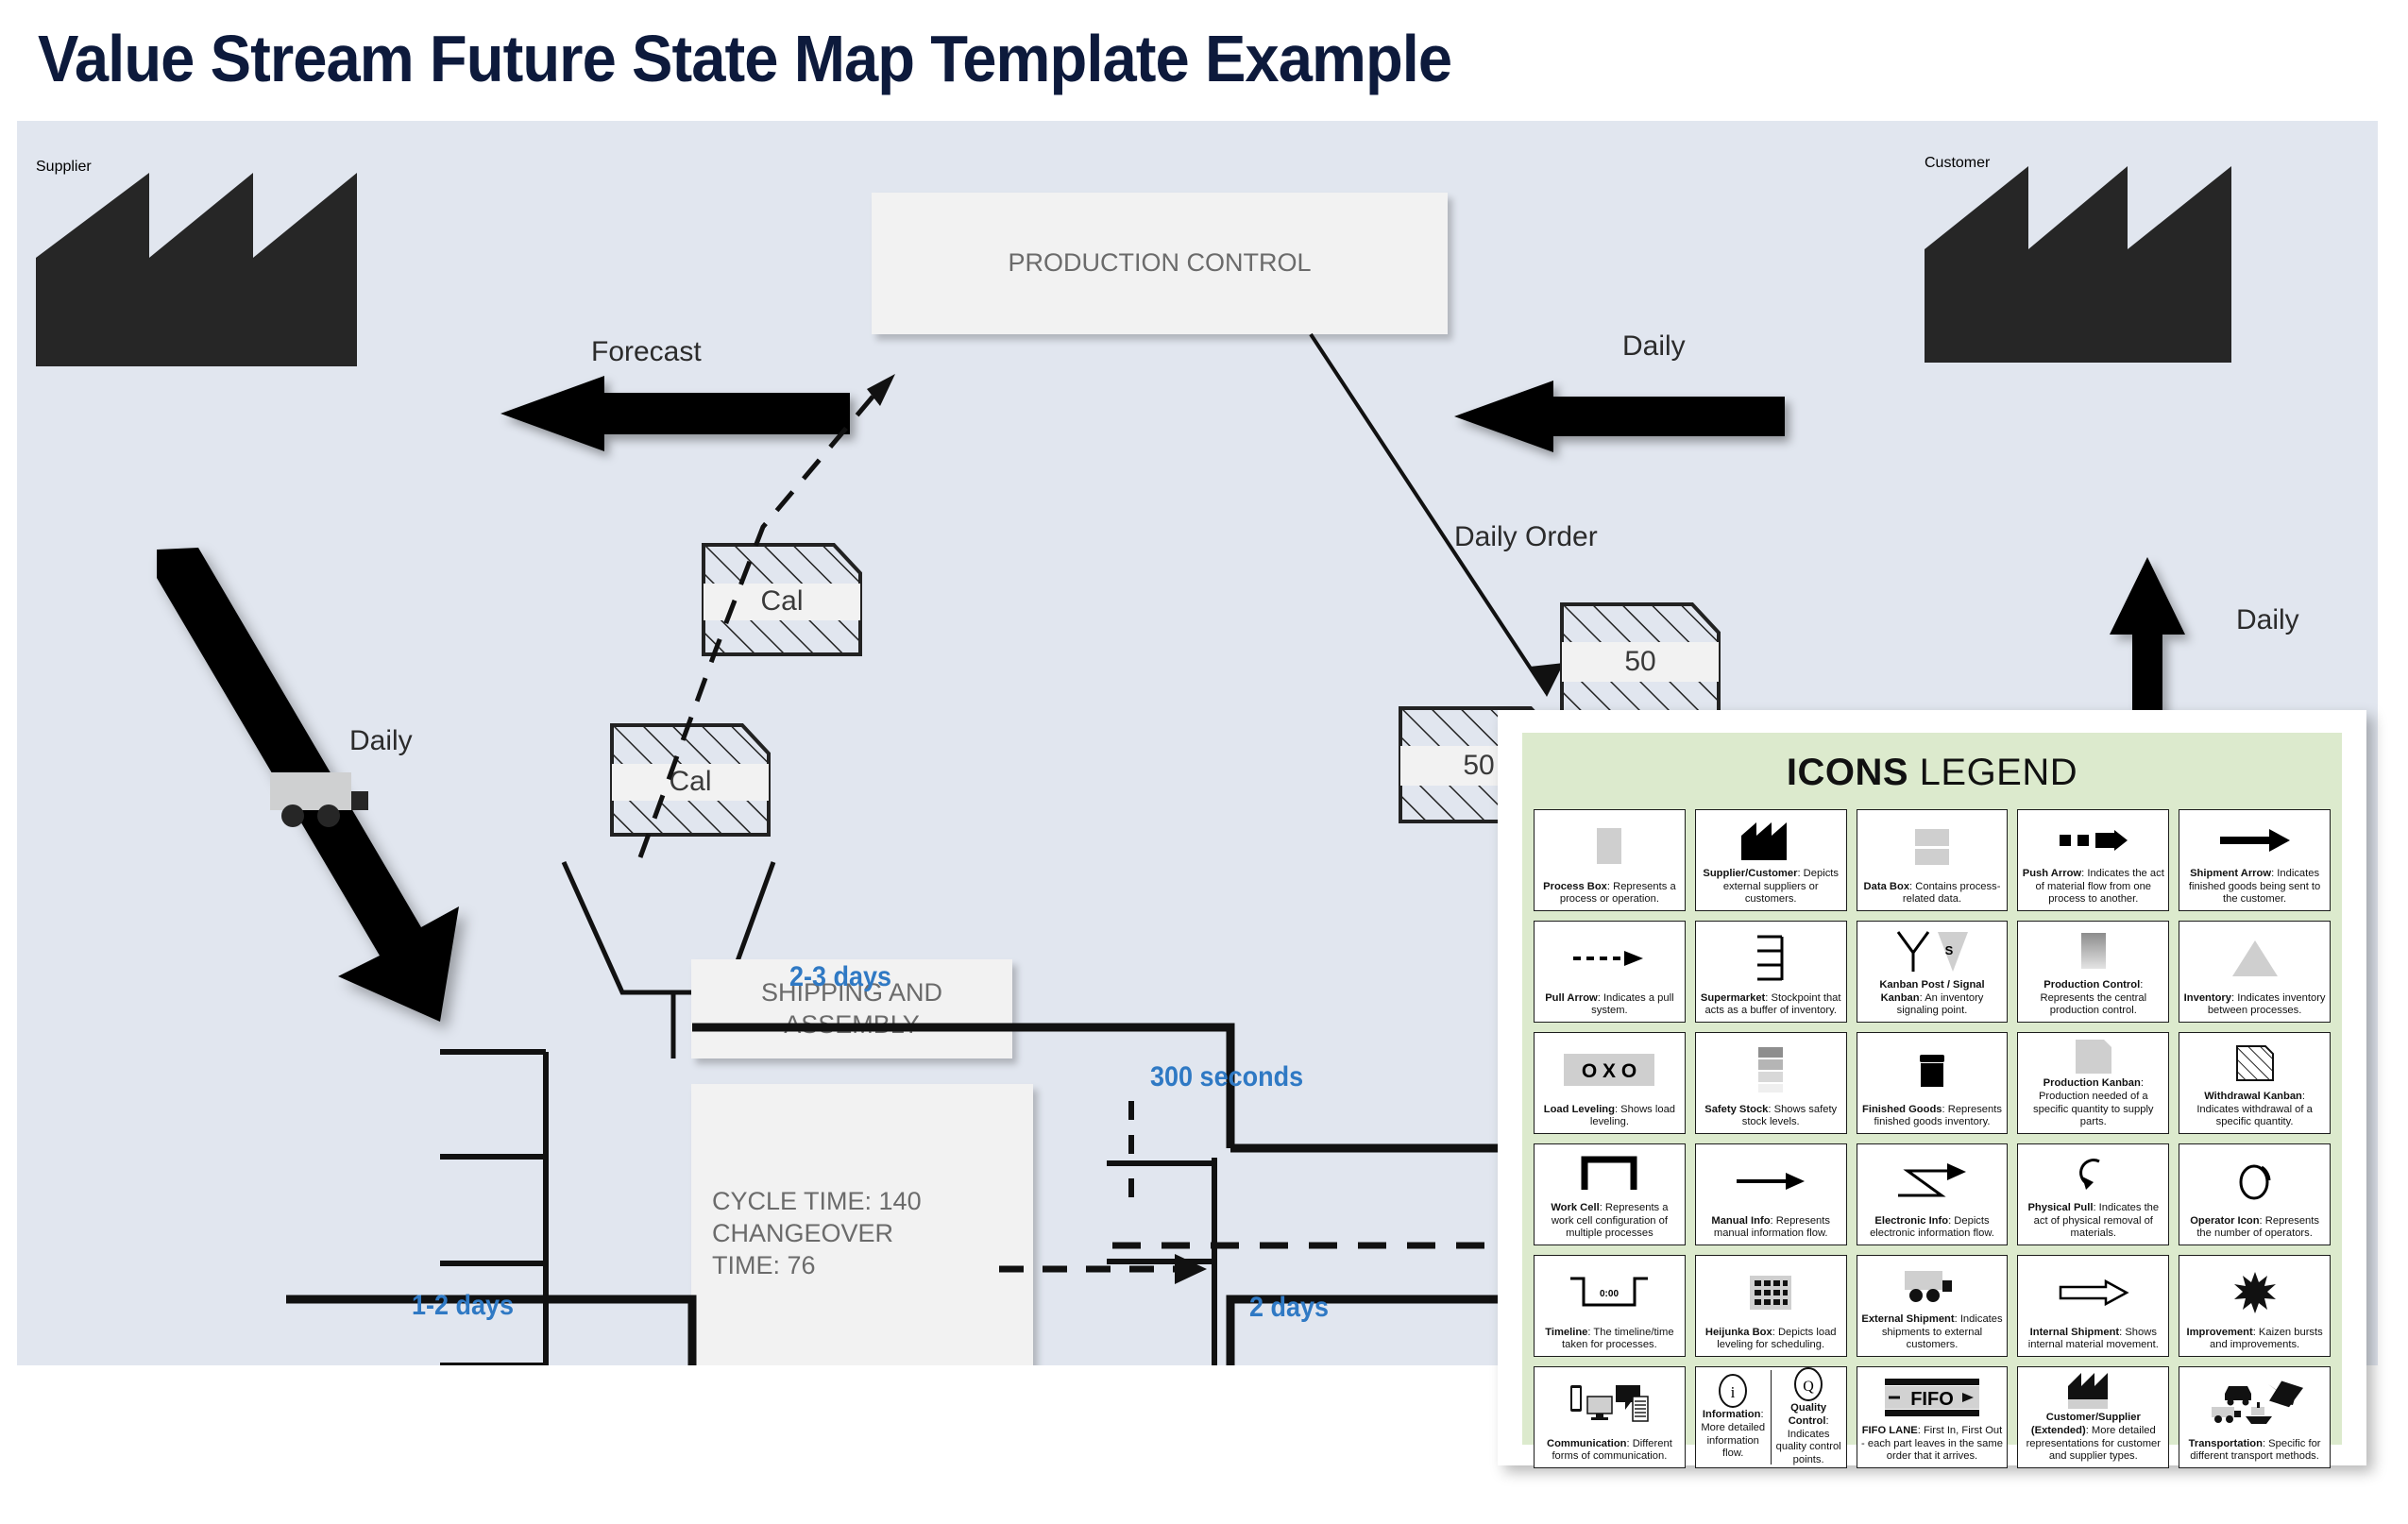  I want to click on icons-legend-title: ICONS LEGEND, so click(1932, 773).